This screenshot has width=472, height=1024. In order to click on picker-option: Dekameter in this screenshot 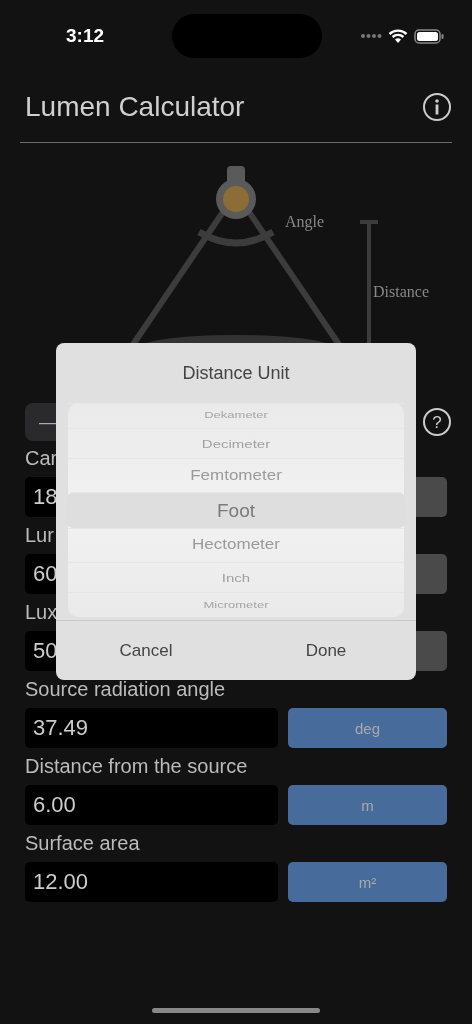, I will do `click(236, 415)`.